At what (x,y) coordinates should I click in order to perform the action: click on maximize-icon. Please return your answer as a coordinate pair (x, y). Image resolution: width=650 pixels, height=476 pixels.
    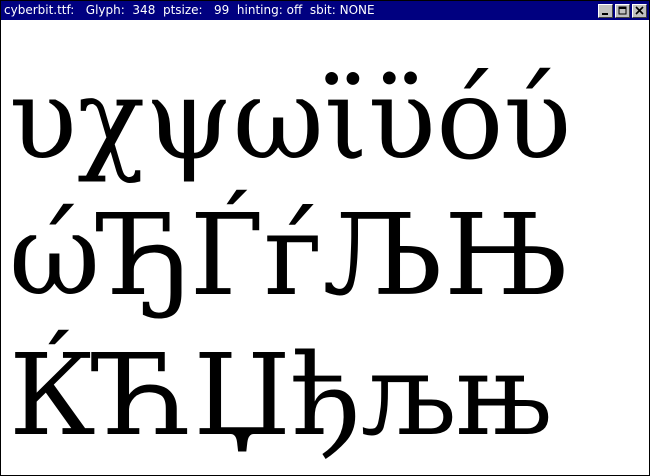
    Looking at the image, I should click on (622, 10).